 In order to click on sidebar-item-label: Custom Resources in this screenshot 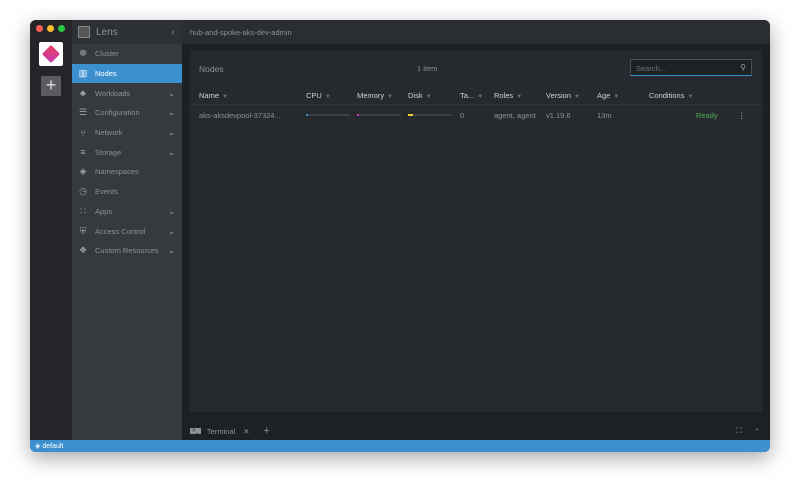, I will do `click(127, 251)`.